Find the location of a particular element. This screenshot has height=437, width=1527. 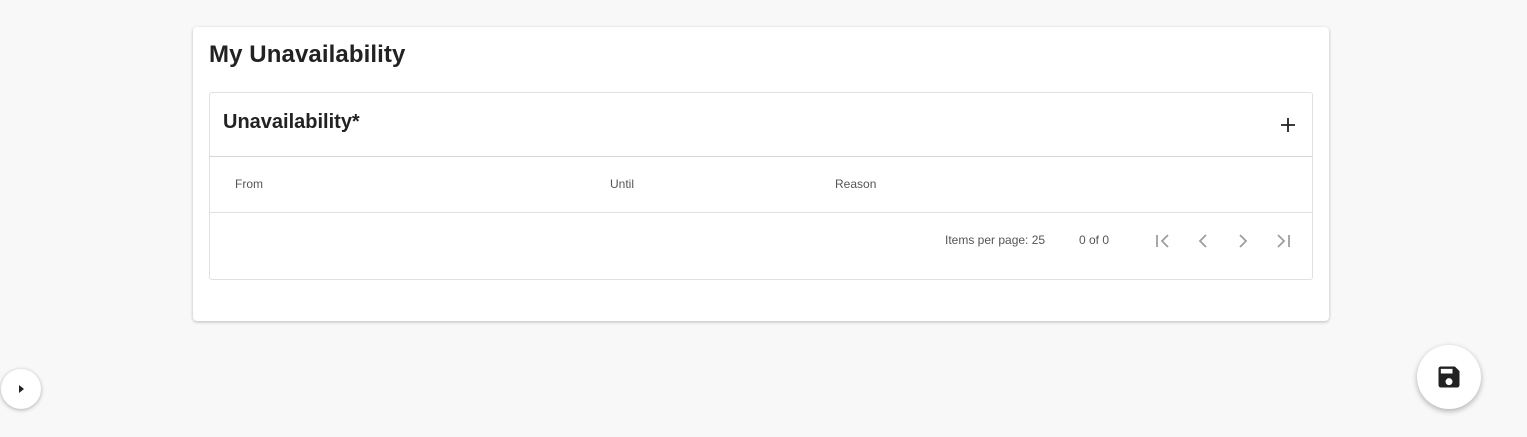

save-button is located at coordinates (1449, 377).